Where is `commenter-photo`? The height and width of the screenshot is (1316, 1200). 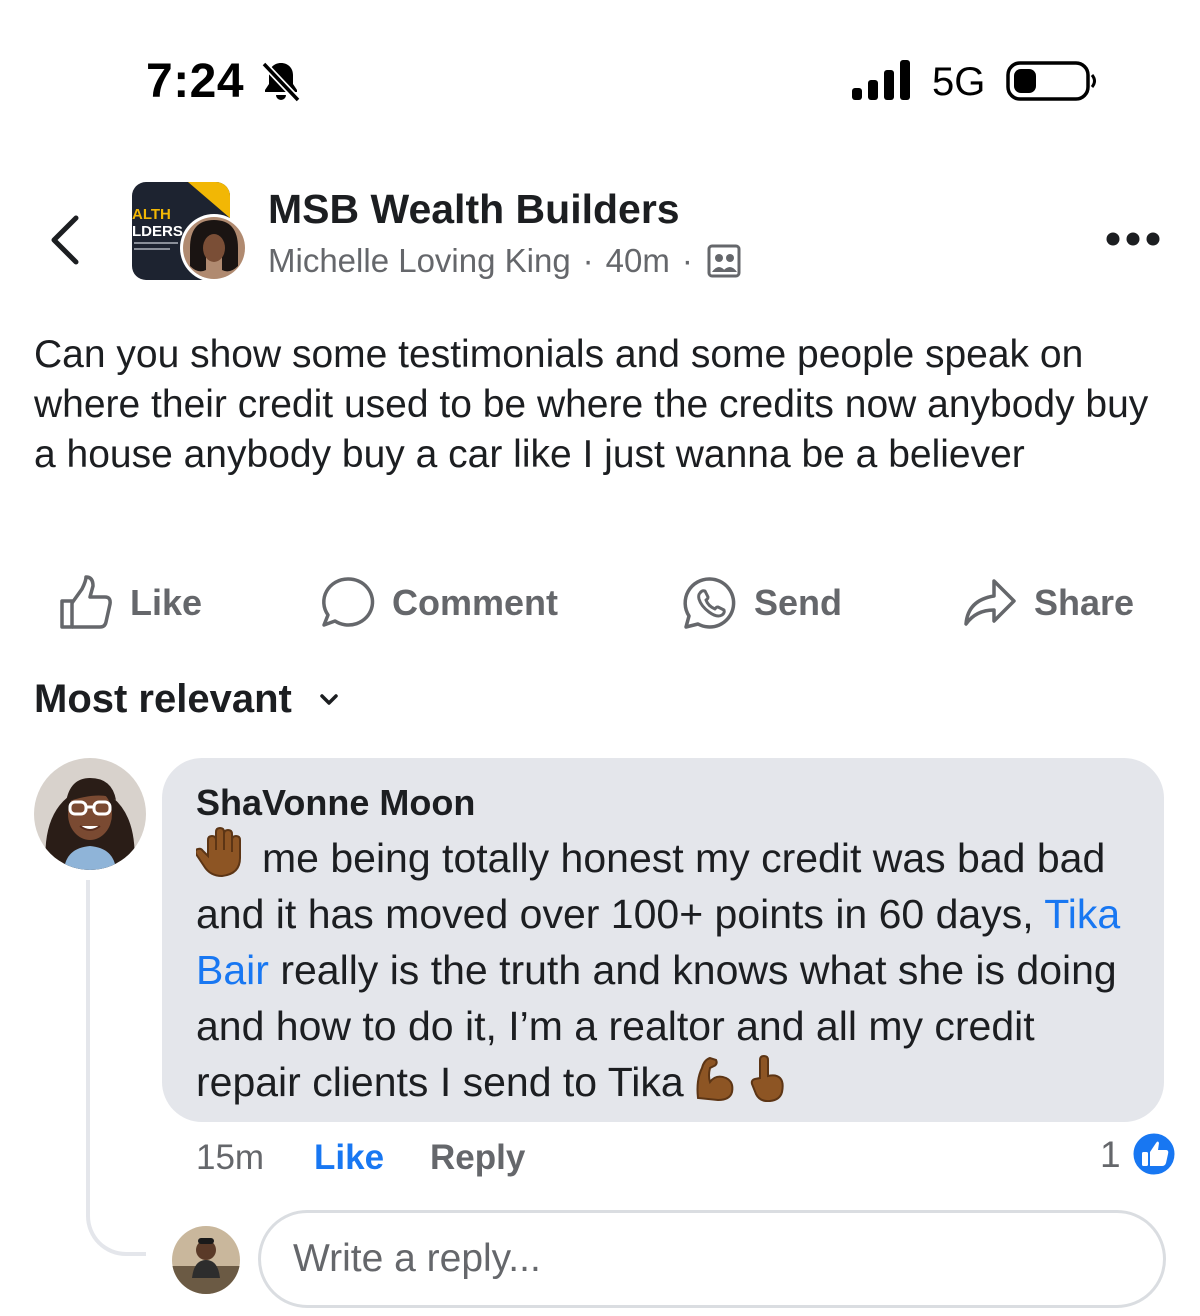
commenter-photo is located at coordinates (90, 814).